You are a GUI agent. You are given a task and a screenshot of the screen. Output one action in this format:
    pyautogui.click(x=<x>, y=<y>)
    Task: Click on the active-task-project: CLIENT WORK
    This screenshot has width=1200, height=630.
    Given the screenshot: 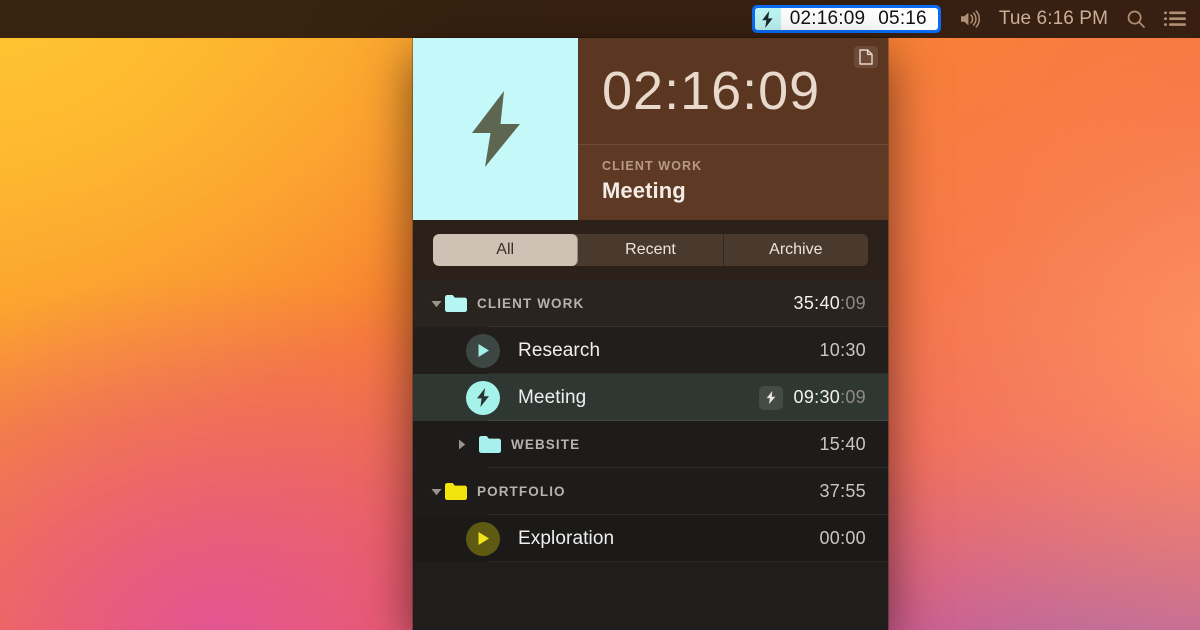 What is the action you would take?
    pyautogui.click(x=652, y=166)
    